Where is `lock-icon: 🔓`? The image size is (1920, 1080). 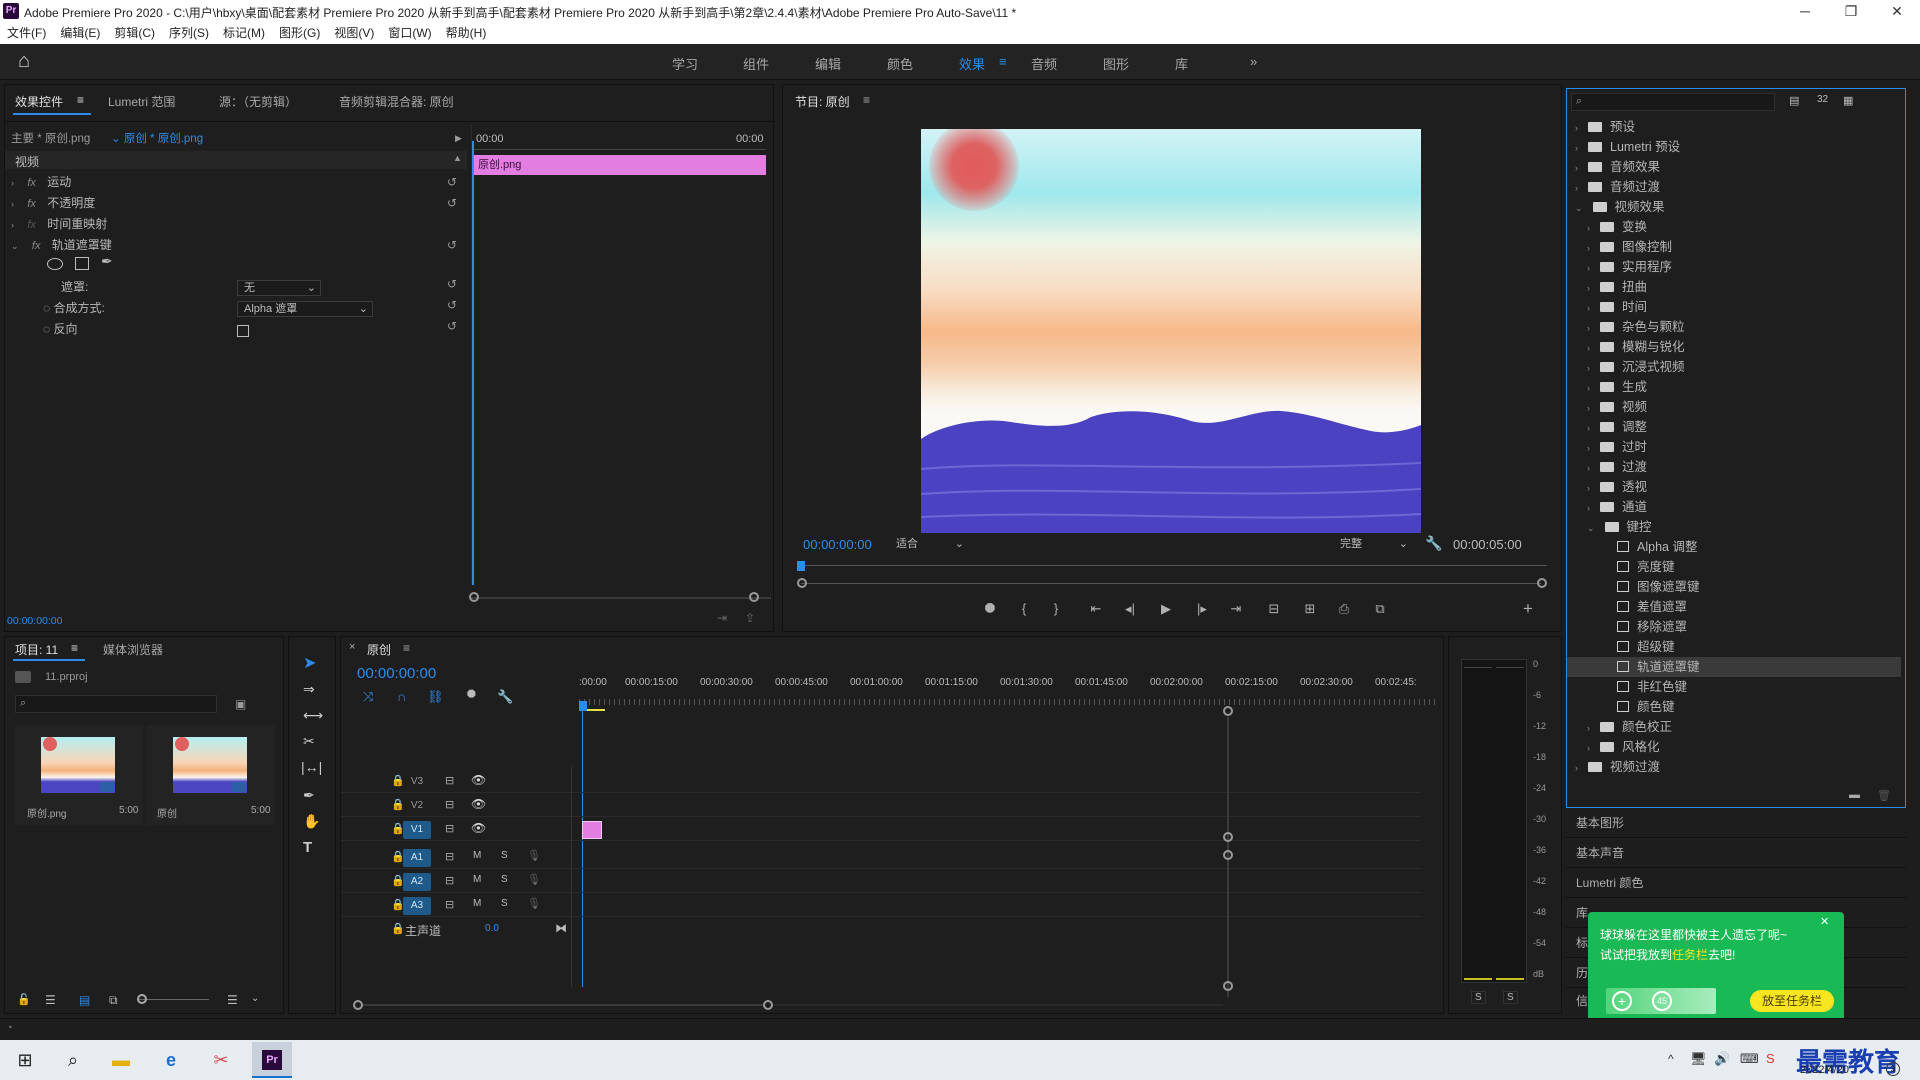
lock-icon: 🔓 is located at coordinates (24, 999).